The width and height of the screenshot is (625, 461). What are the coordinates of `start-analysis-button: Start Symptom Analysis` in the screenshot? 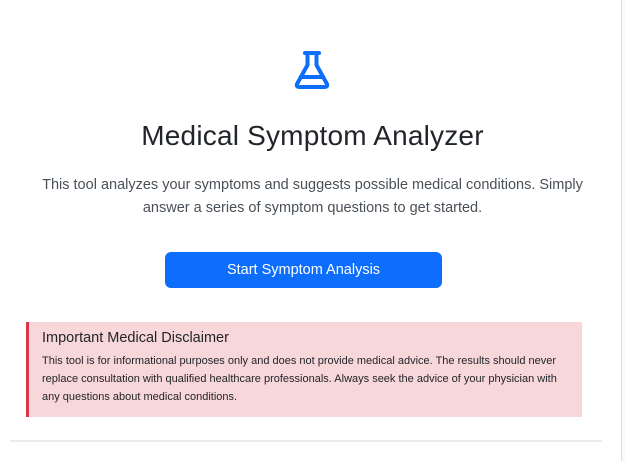 It's located at (303, 270).